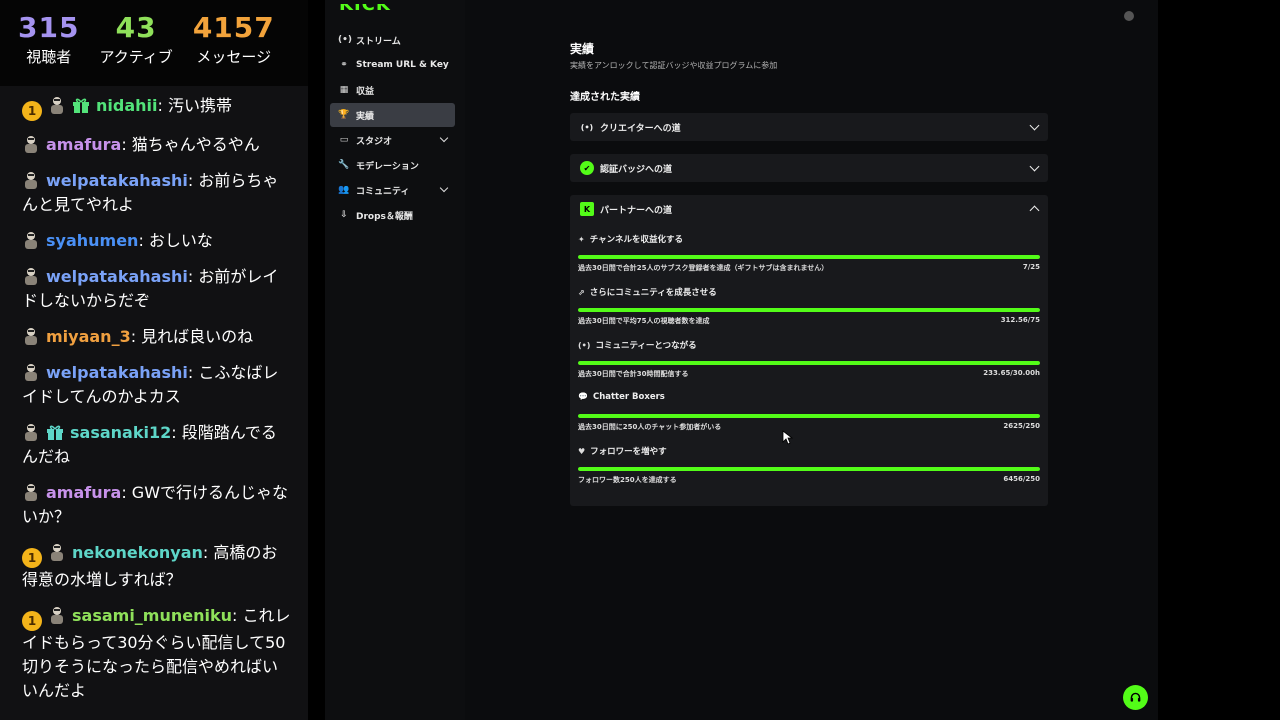 This screenshot has height=720, width=1280. What do you see at coordinates (126, 105) in the screenshot?
I see `chat-username: nidahii` at bounding box center [126, 105].